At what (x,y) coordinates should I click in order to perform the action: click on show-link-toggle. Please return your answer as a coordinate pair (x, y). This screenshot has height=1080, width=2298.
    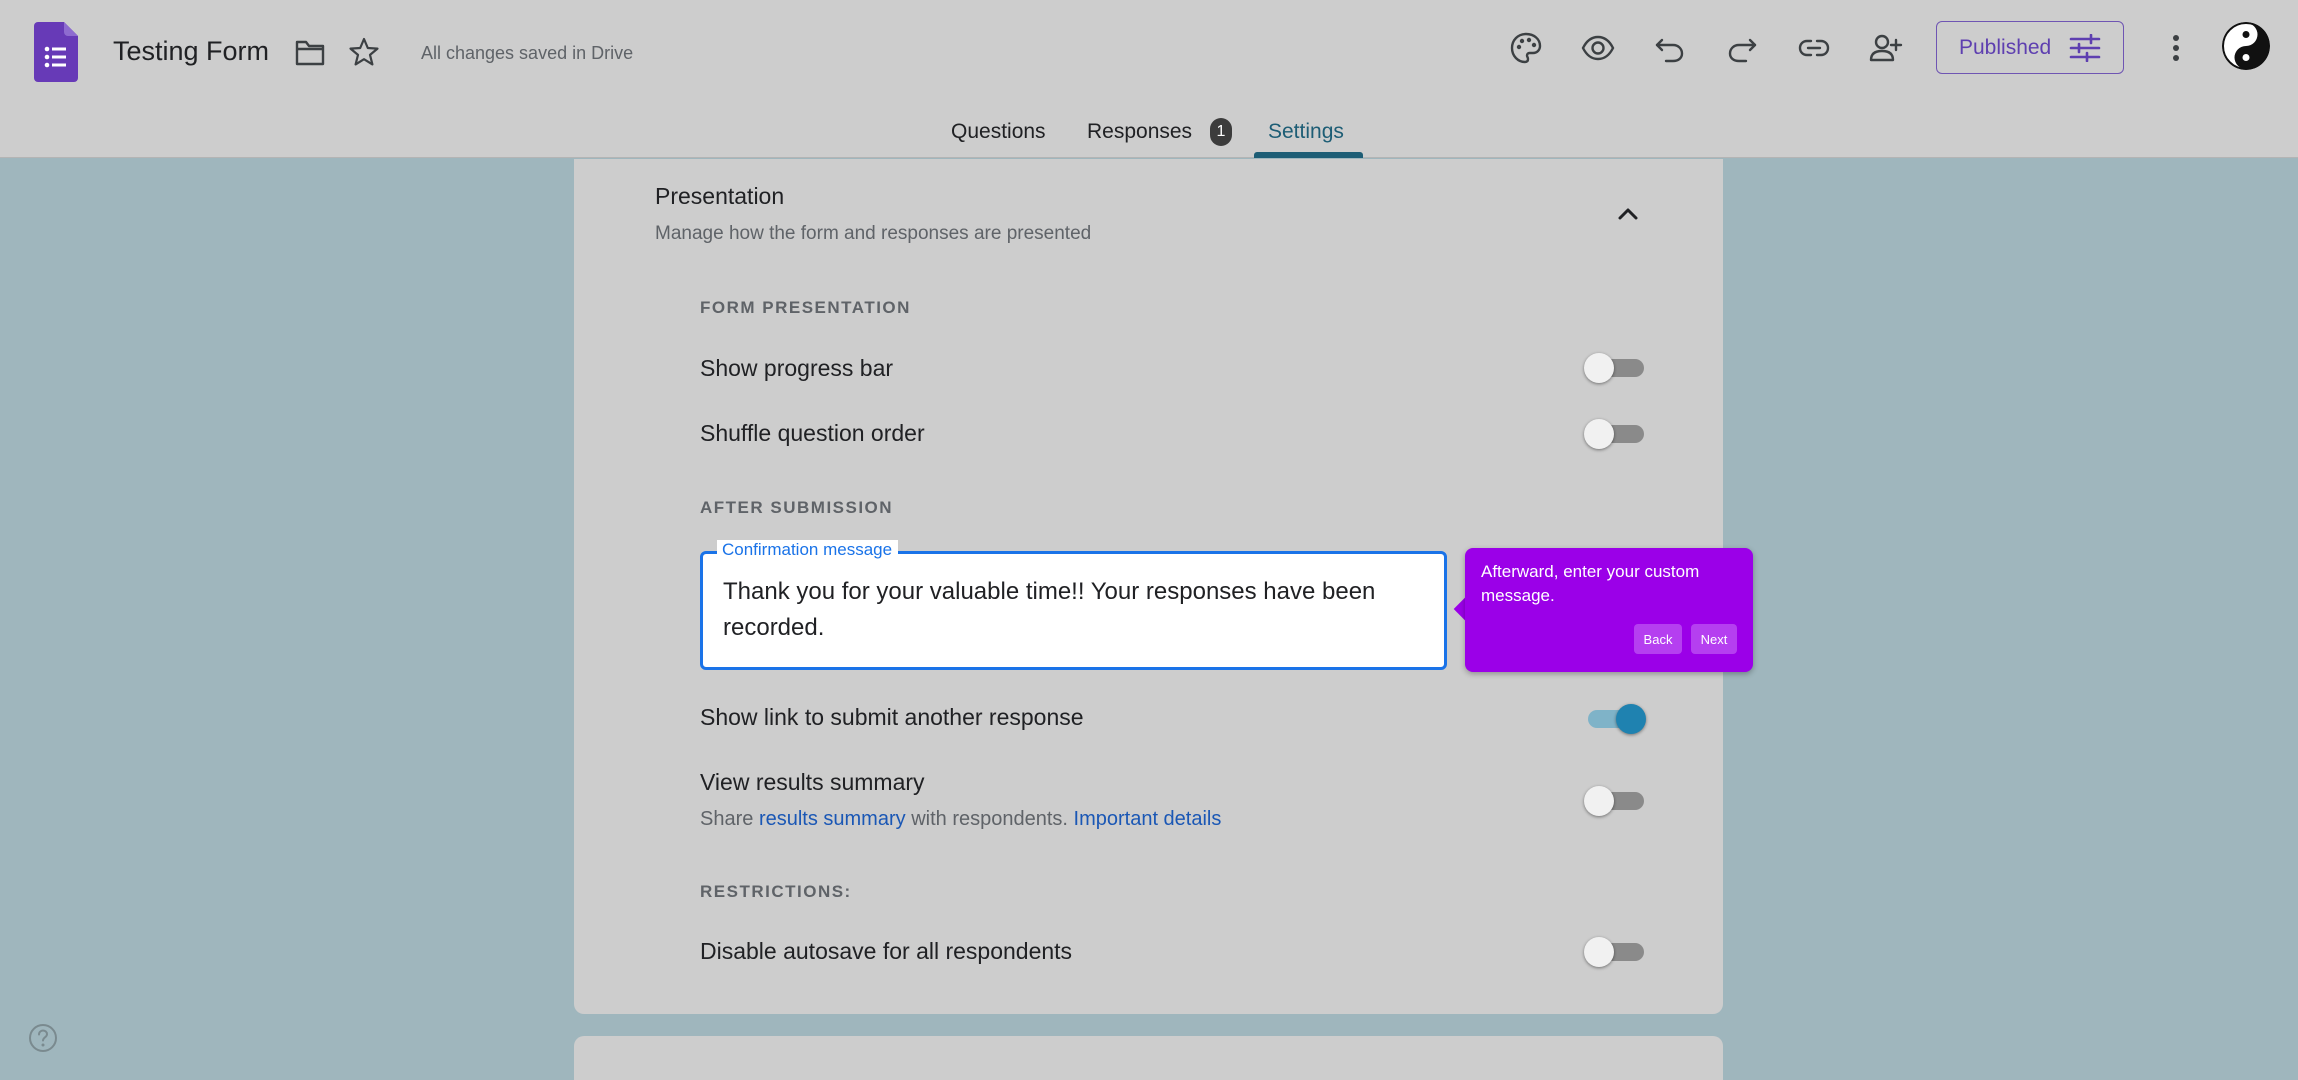
    Looking at the image, I should click on (1615, 718).